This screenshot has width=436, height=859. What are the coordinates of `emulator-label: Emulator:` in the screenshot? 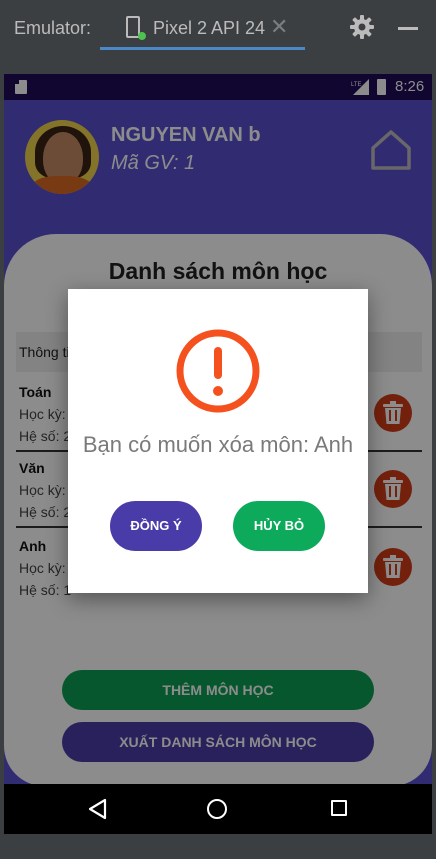 It's located at (53, 28).